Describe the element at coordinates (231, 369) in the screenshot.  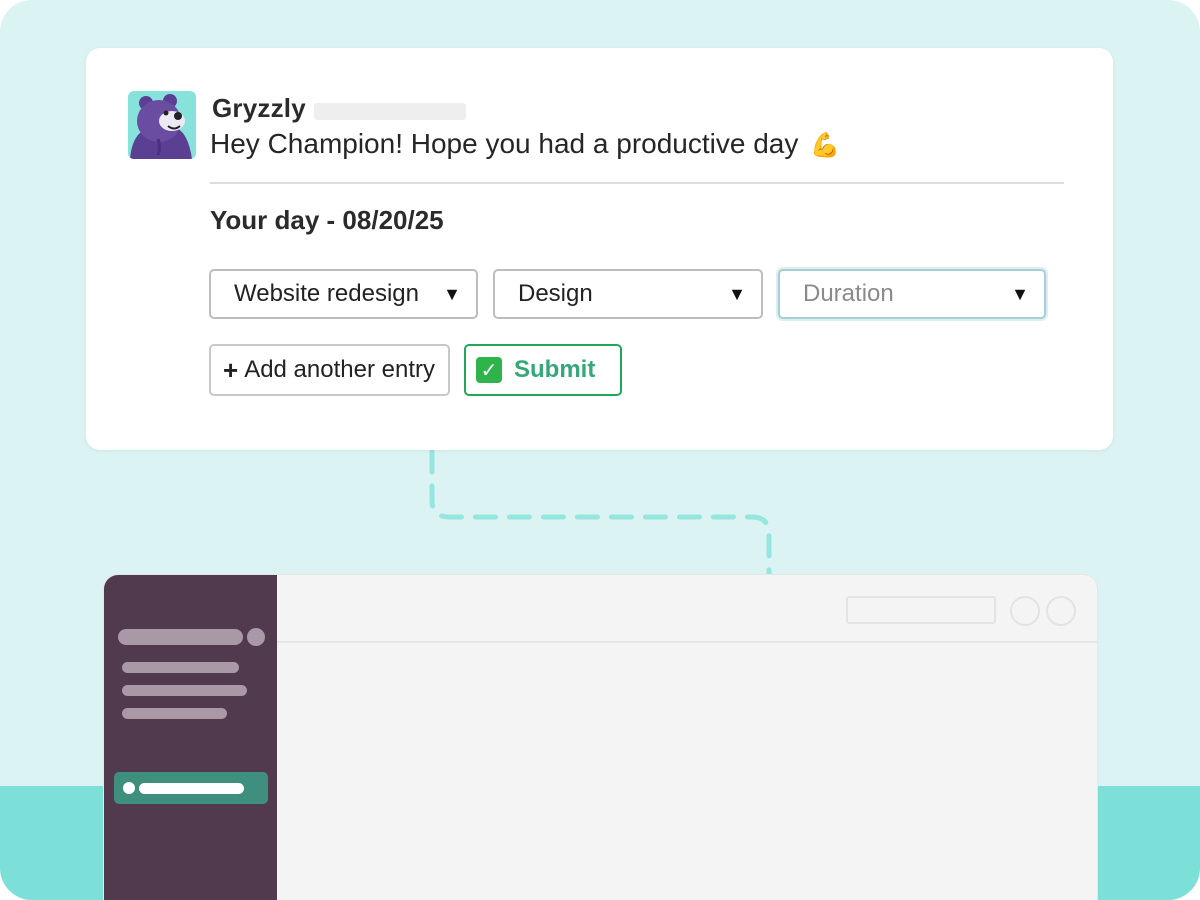
I see `plus-icon: +` at that location.